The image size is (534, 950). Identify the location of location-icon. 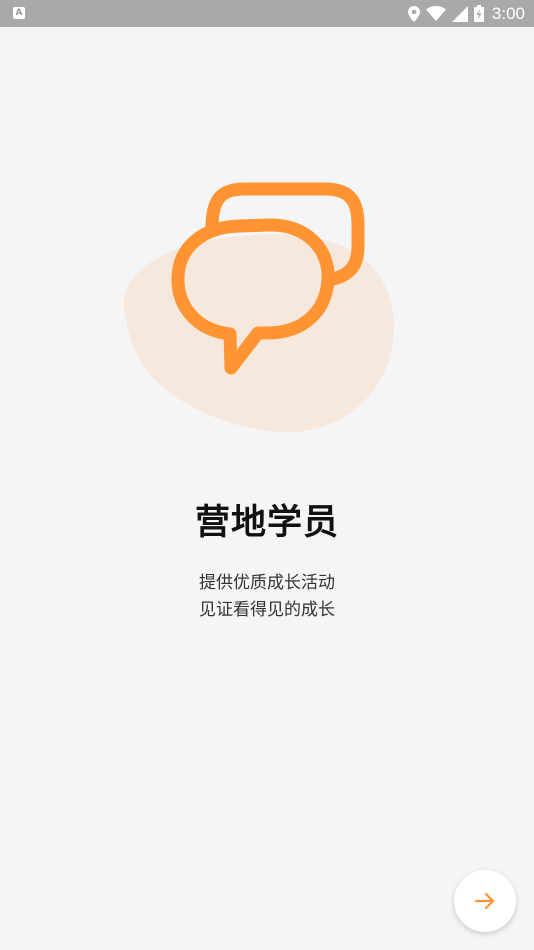
(413, 13).